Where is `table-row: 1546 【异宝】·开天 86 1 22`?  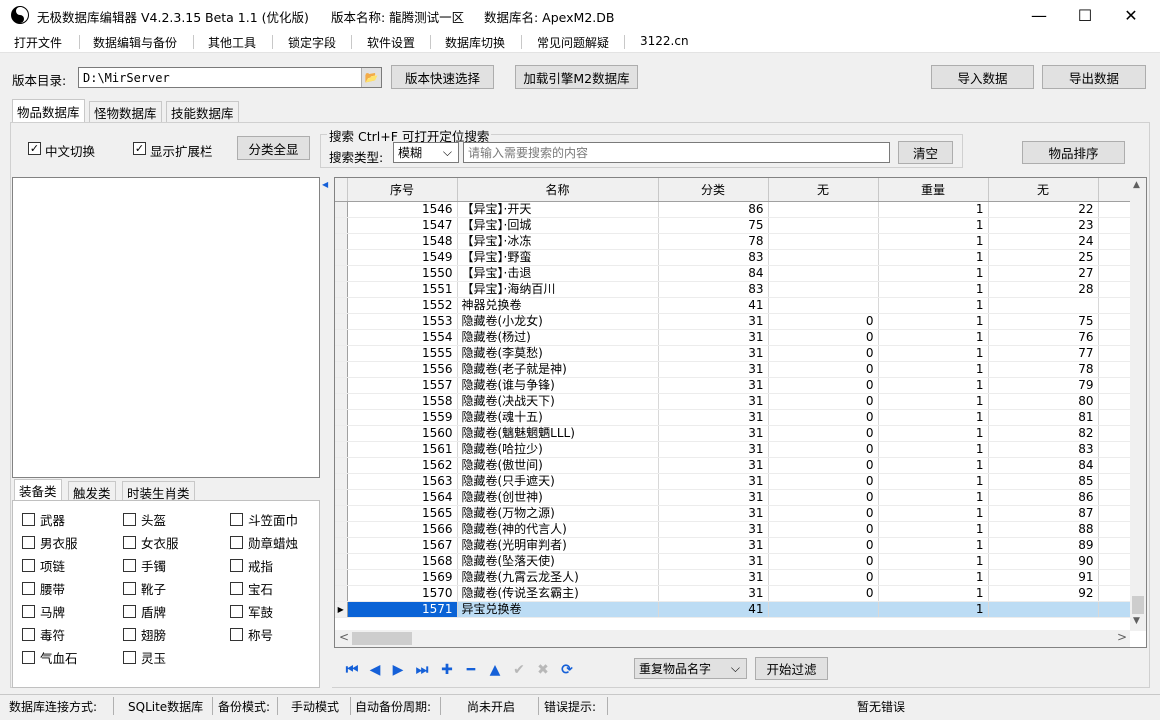 table-row: 1546 【异宝】·开天 86 1 22 is located at coordinates (737, 209).